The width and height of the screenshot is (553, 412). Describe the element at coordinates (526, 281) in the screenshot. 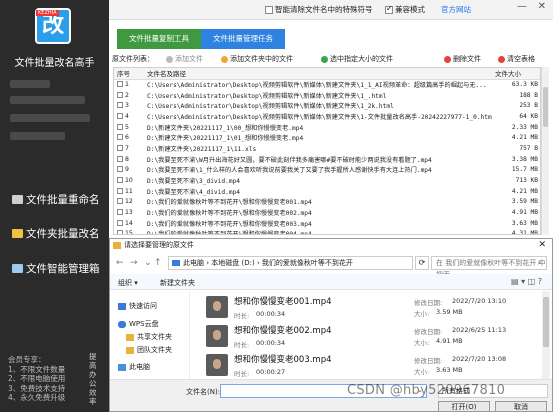

I see `view-options-icon: ▤ ▾ ◫ ?` at that location.